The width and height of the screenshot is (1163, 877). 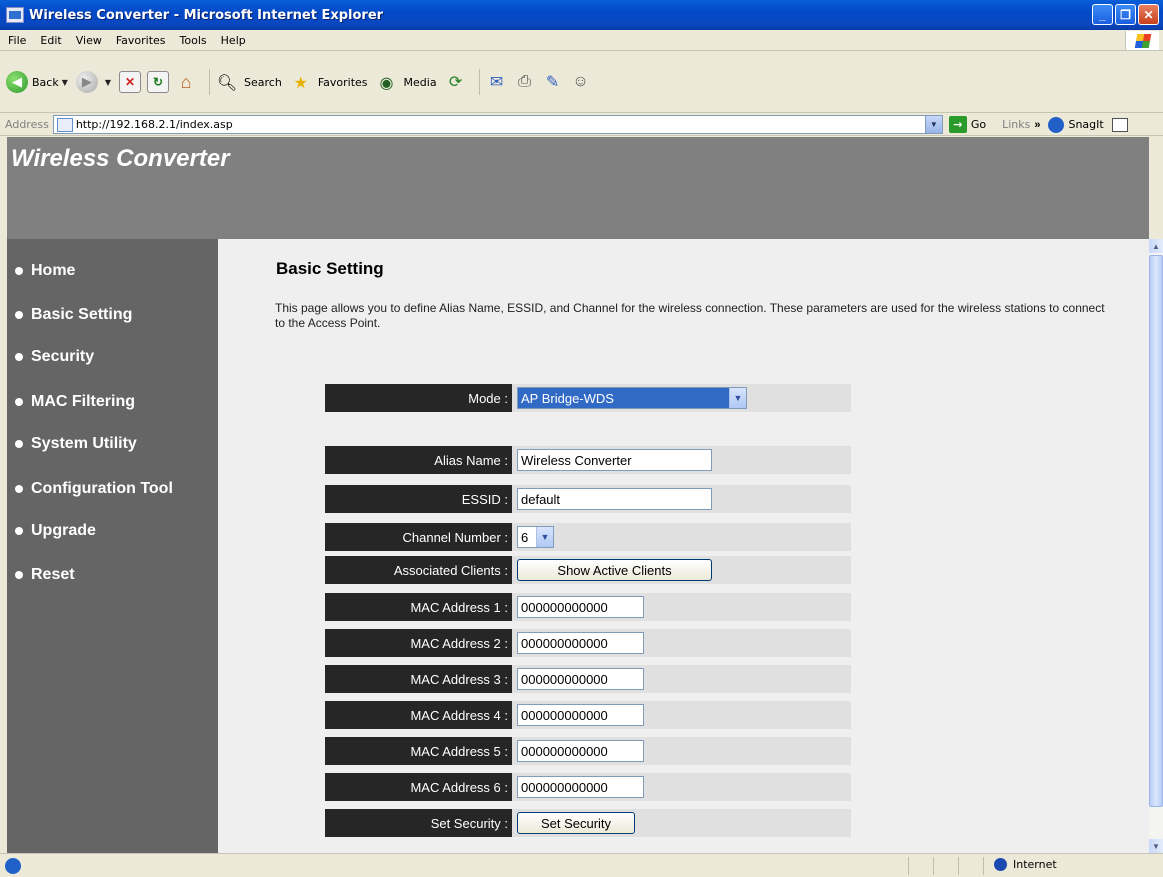 I want to click on security-row: Set Security, so click(x=588, y=823).